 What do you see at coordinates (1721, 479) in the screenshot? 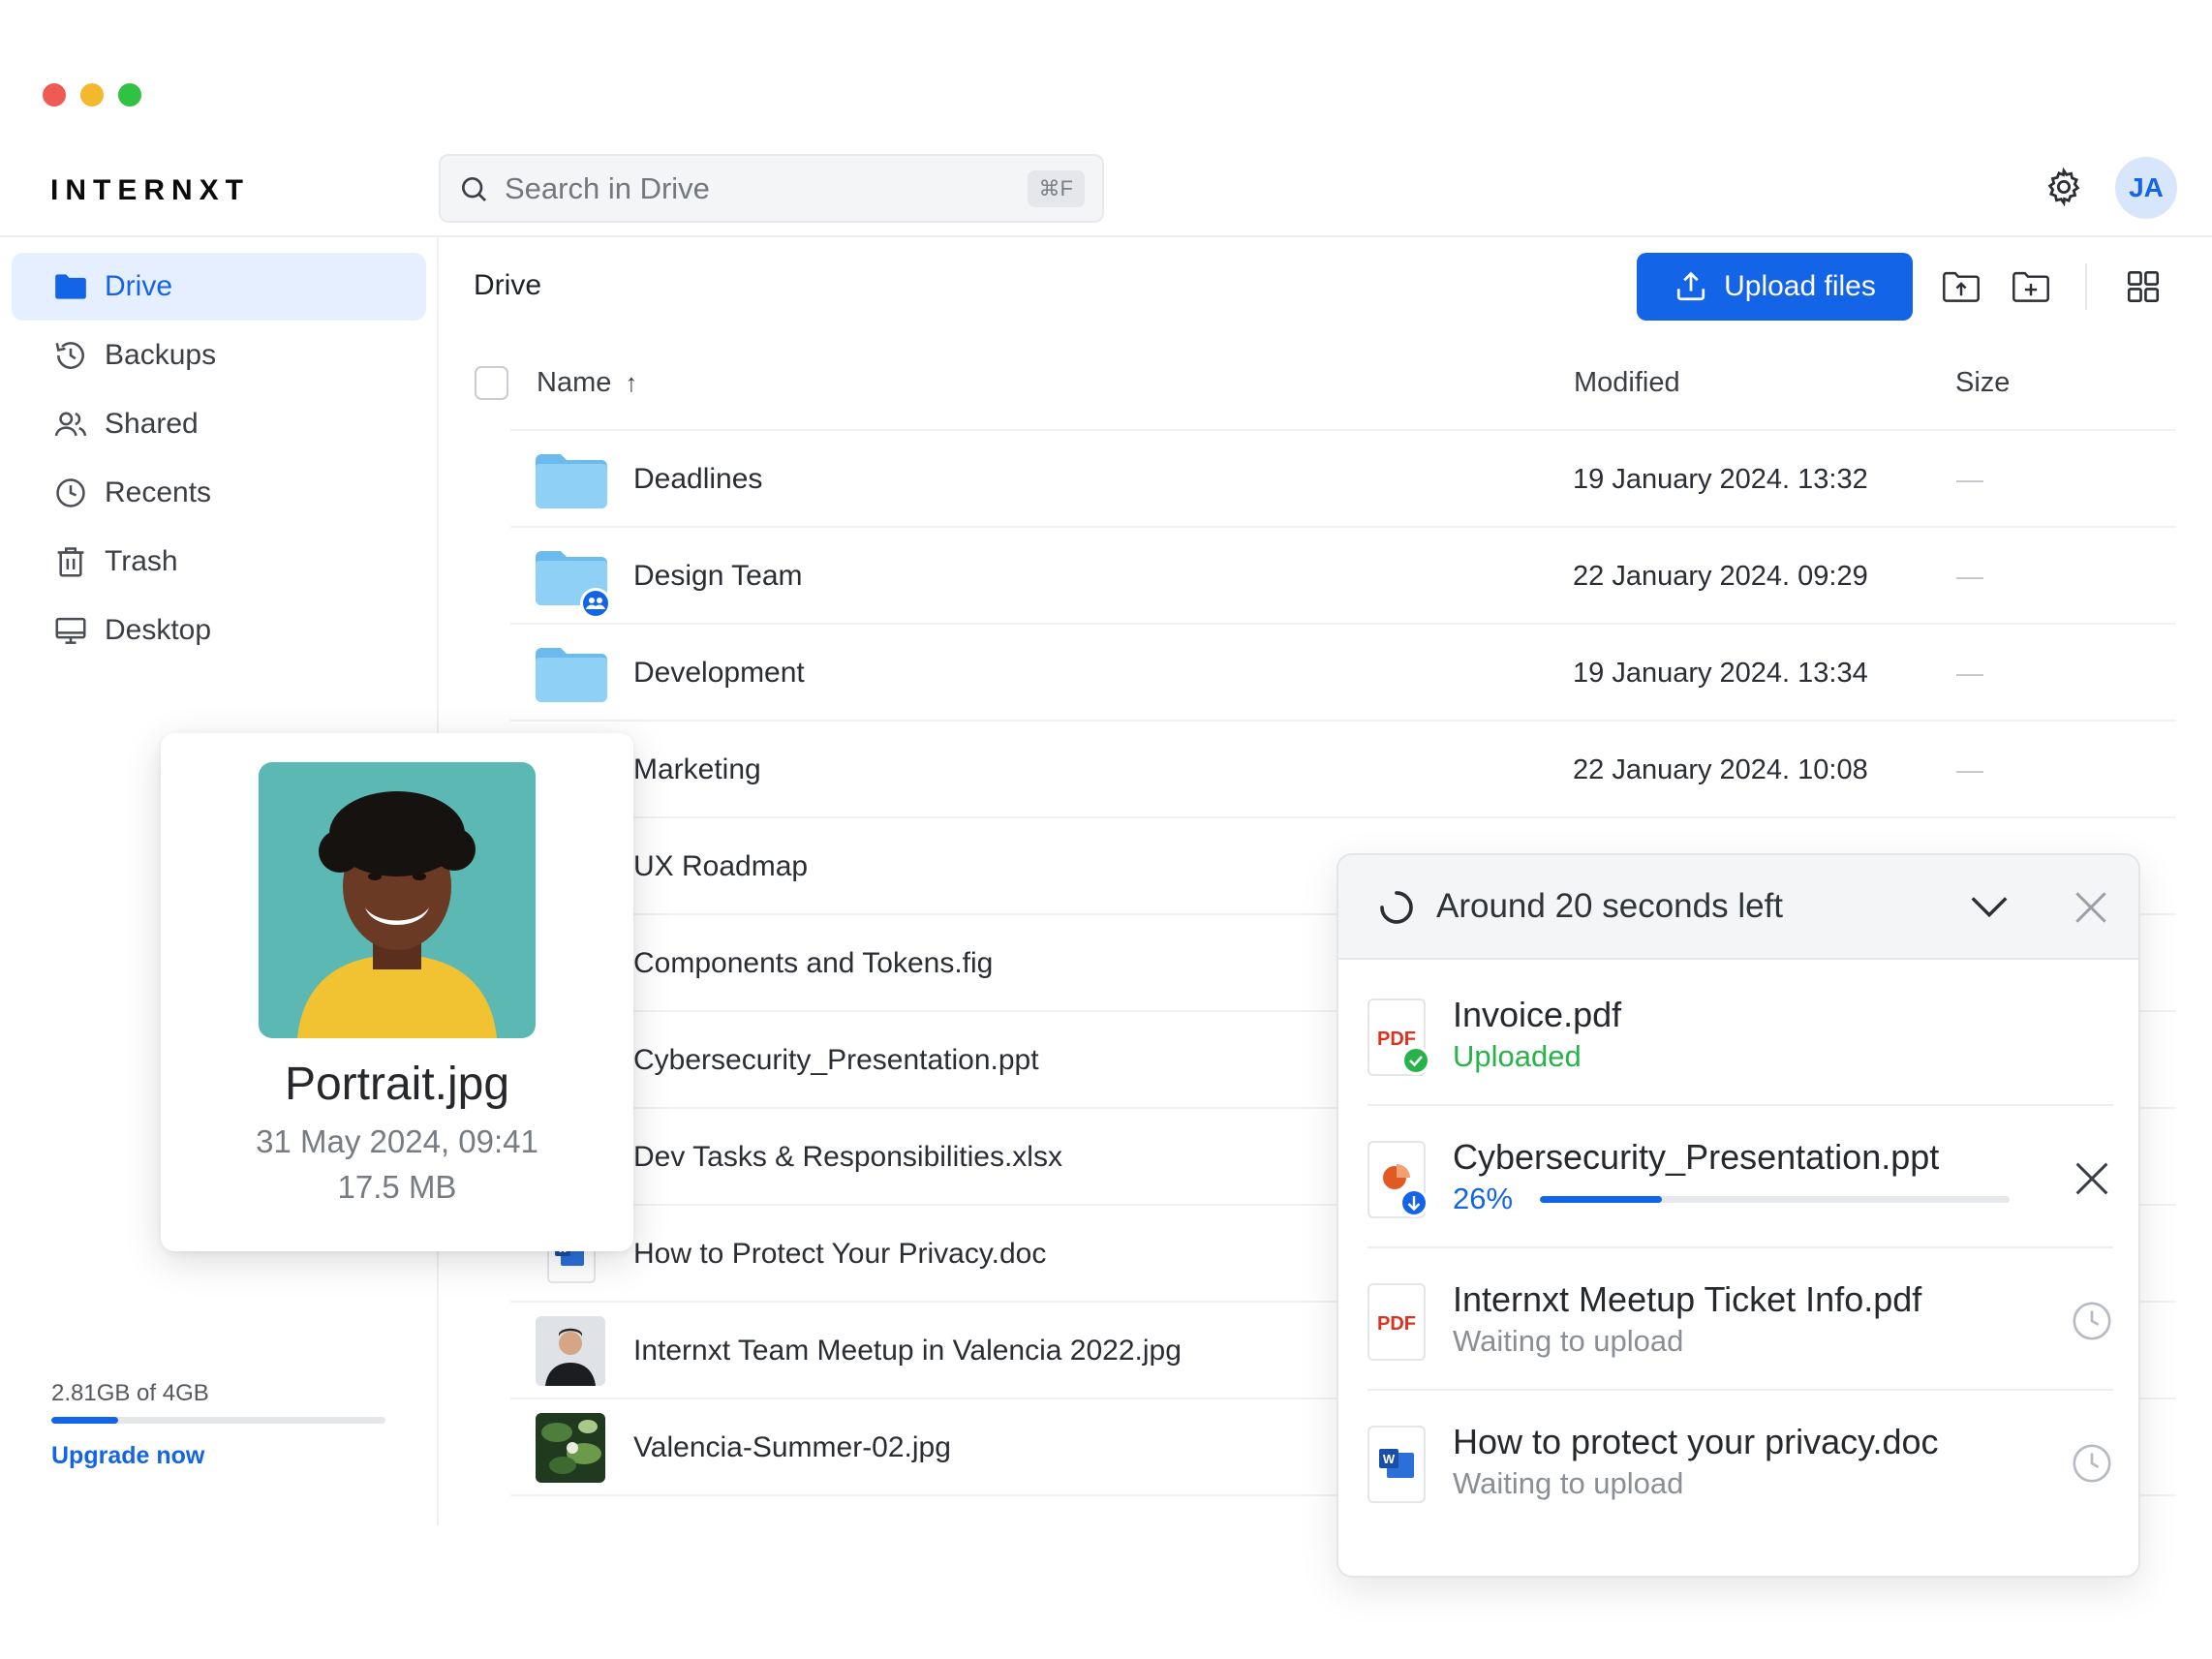
I see `file-modified: 19 January 2024. 13:32` at bounding box center [1721, 479].